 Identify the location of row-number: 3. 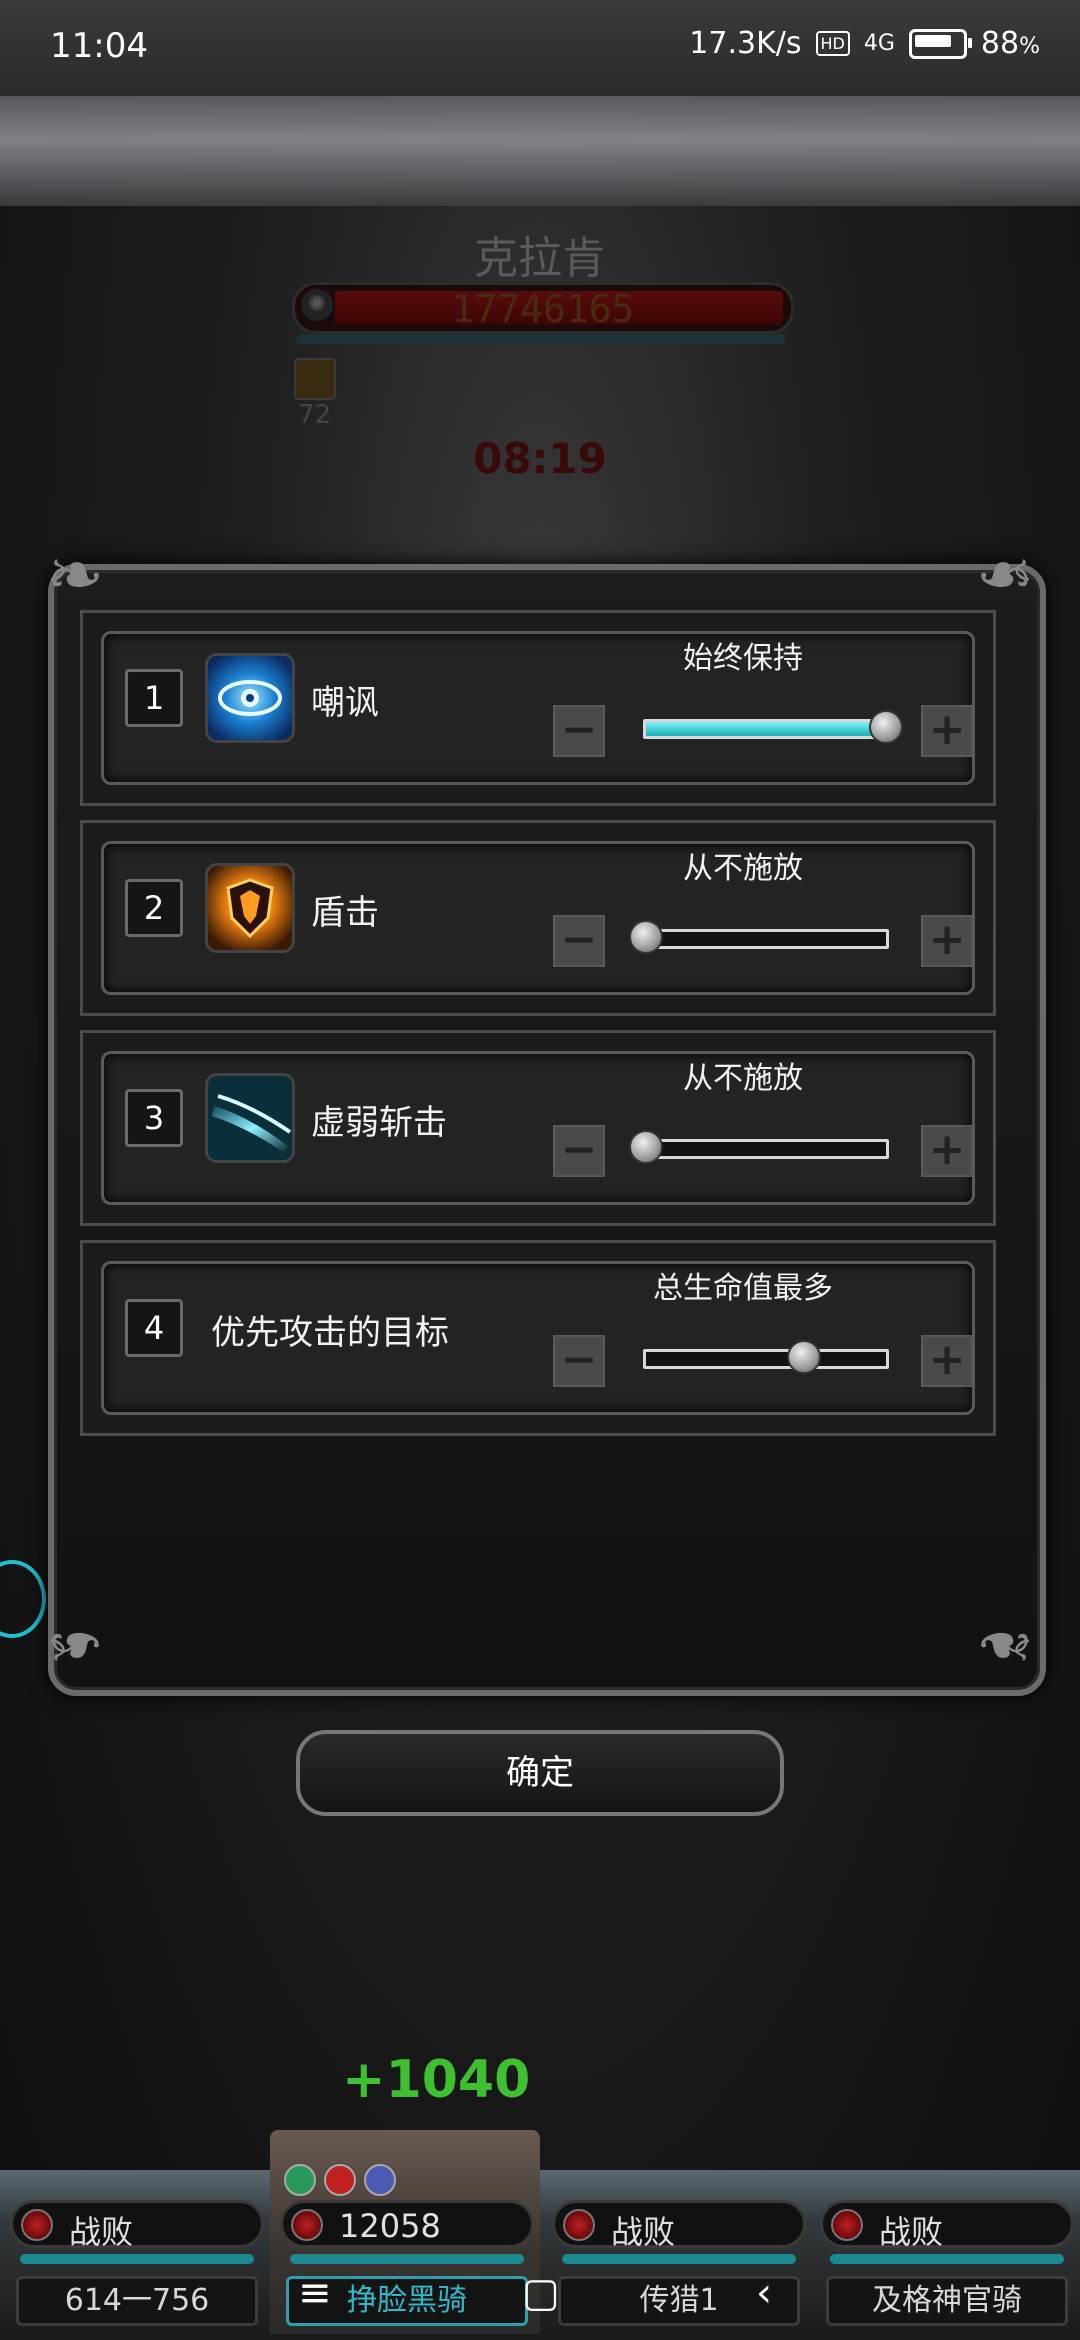
(154, 1118).